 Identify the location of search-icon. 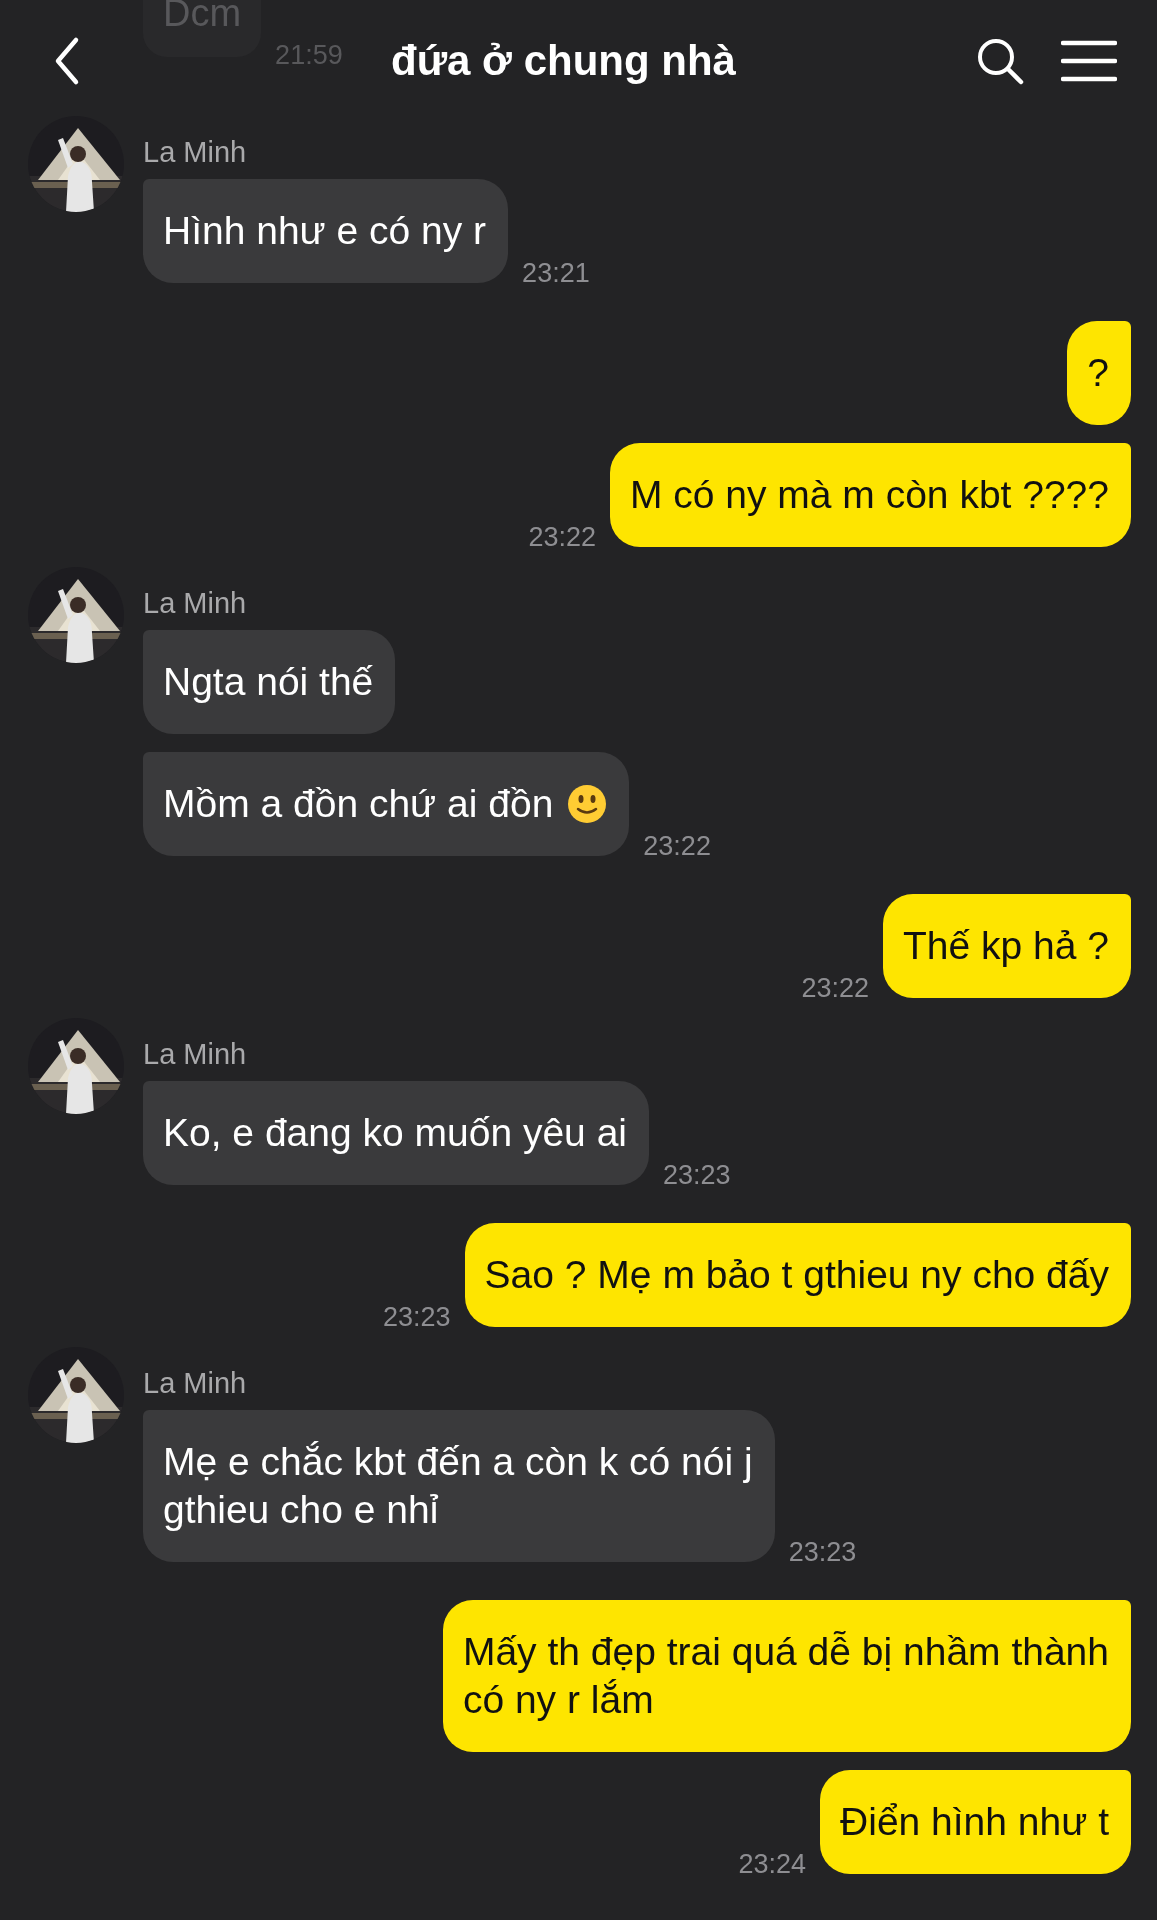
(1000, 61).